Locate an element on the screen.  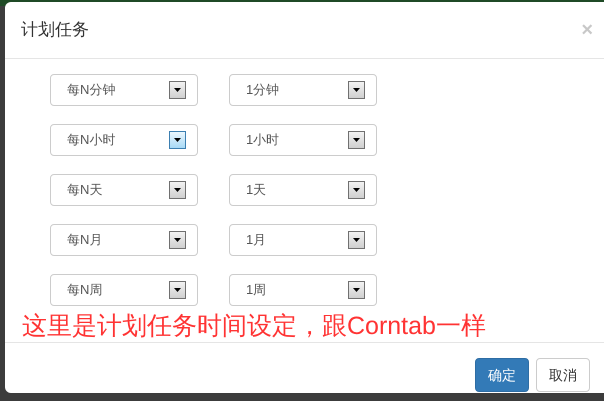
annotation-text: 这里是计划任务时间设定，跟Corntab一样 is located at coordinates (254, 326).